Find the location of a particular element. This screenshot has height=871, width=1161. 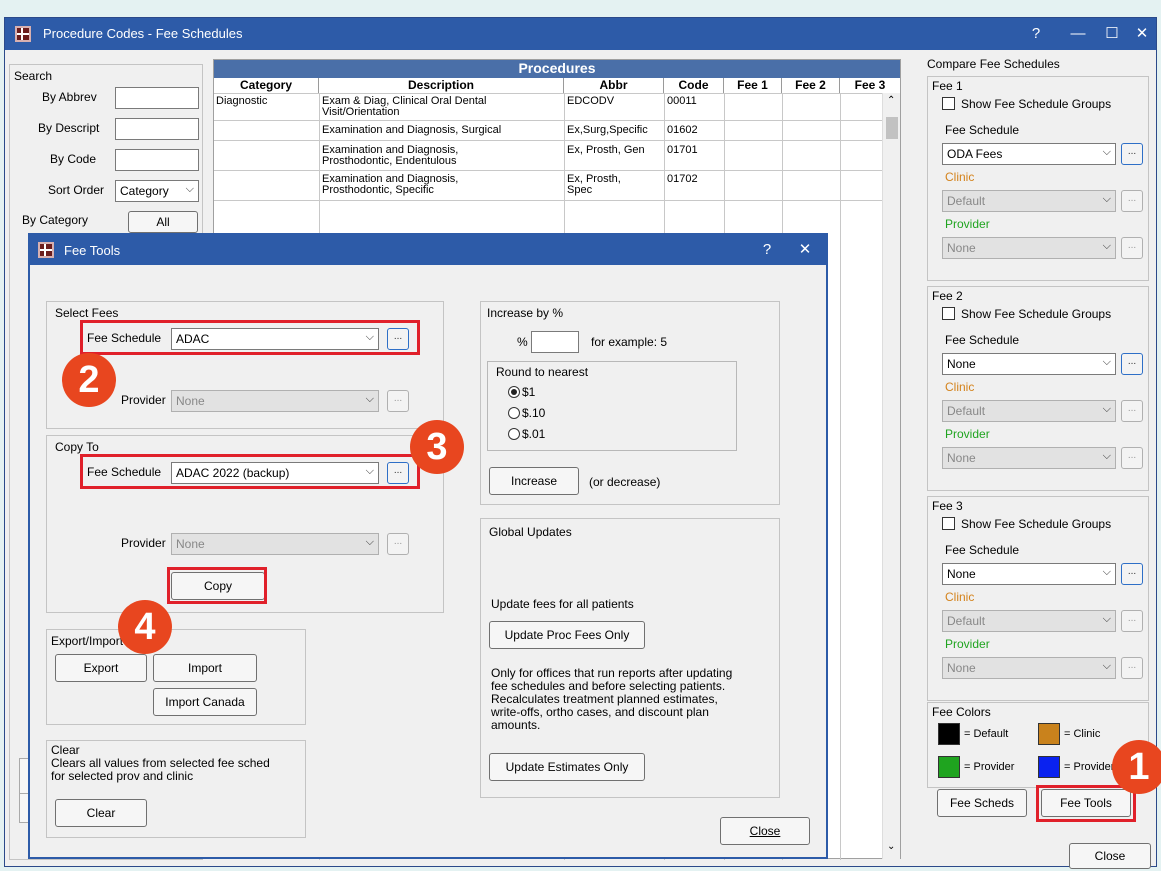

by-code-label: By Code is located at coordinates (73, 159).